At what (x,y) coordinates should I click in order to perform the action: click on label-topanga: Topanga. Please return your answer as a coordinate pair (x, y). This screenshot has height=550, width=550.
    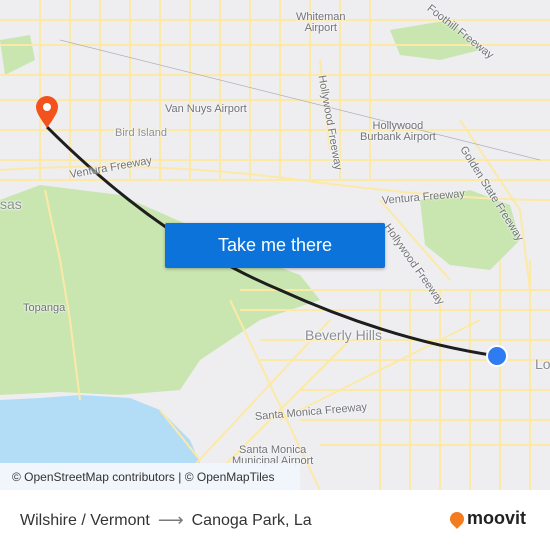
    Looking at the image, I should click on (44, 308).